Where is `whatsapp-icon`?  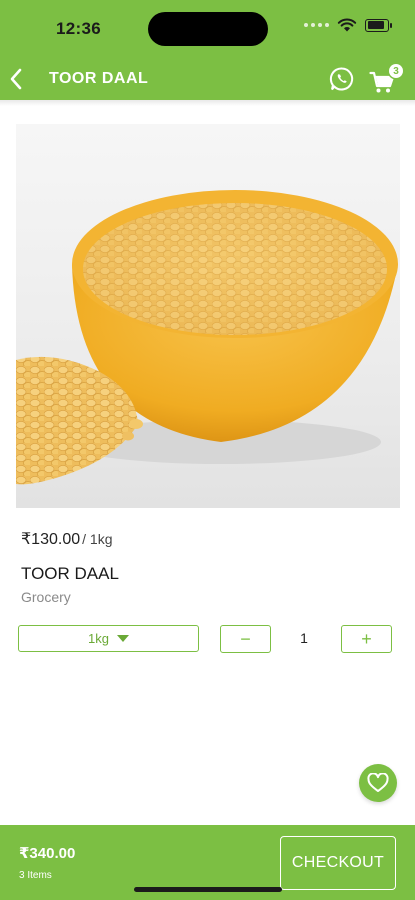 whatsapp-icon is located at coordinates (342, 79).